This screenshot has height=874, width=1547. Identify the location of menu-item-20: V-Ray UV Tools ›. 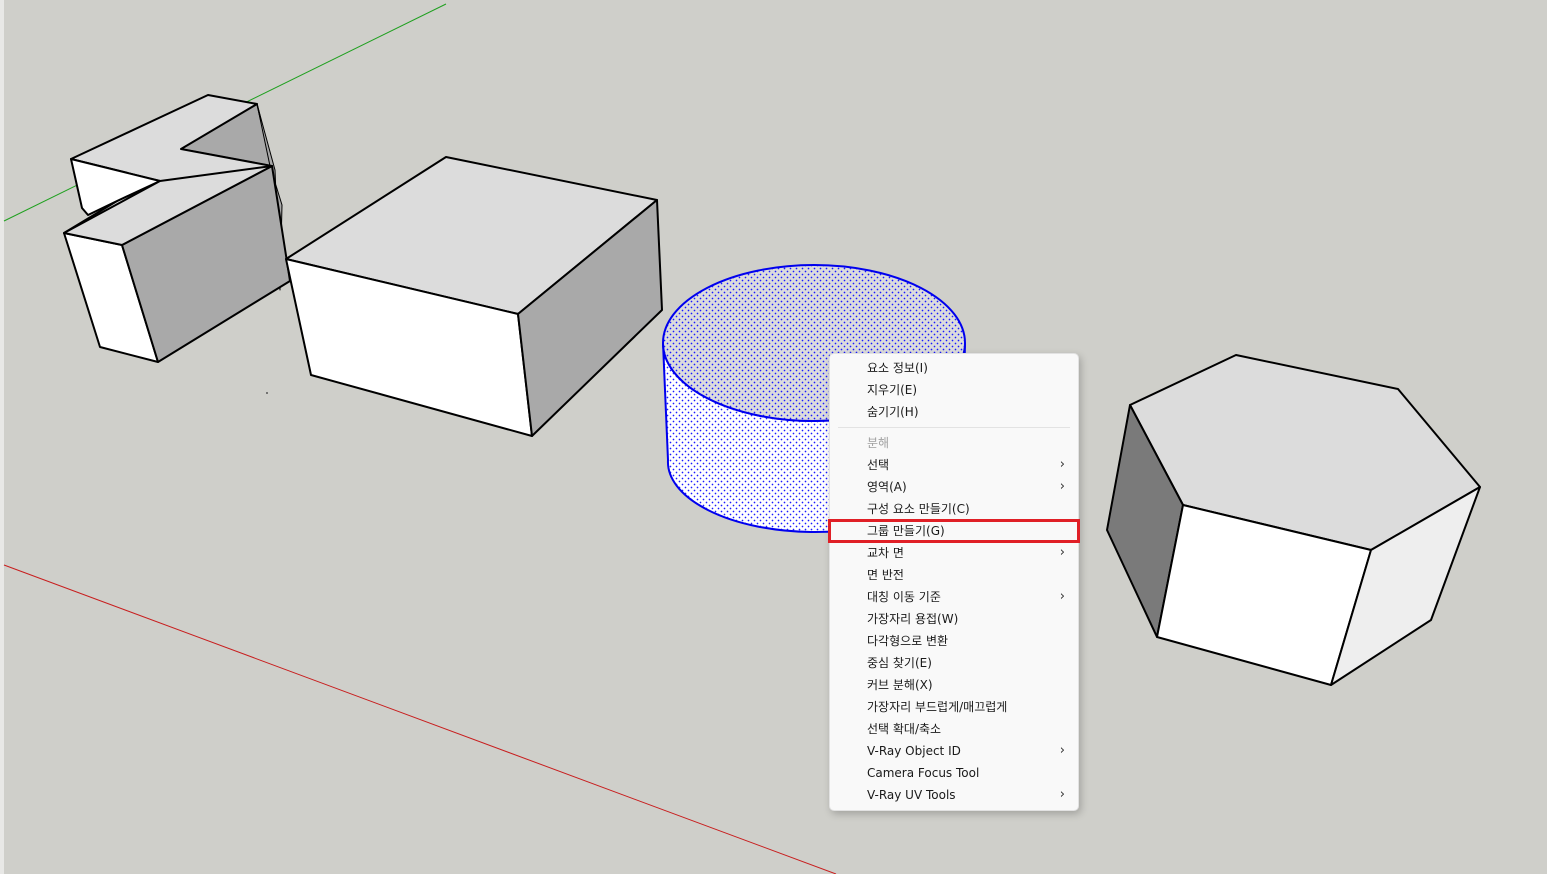
(954, 795).